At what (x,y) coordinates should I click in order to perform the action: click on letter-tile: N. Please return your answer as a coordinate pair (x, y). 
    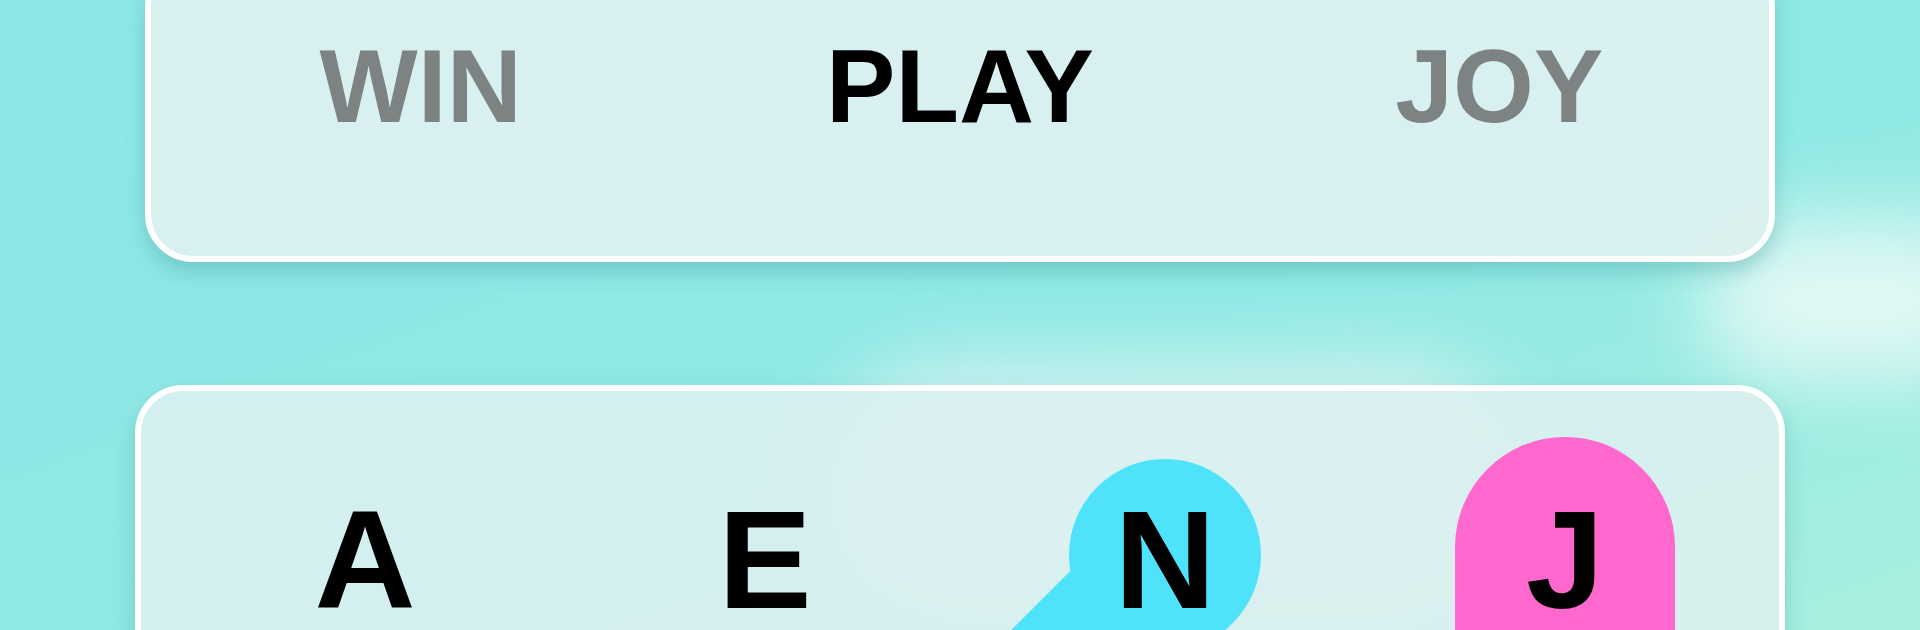
    Looking at the image, I should click on (1165, 560).